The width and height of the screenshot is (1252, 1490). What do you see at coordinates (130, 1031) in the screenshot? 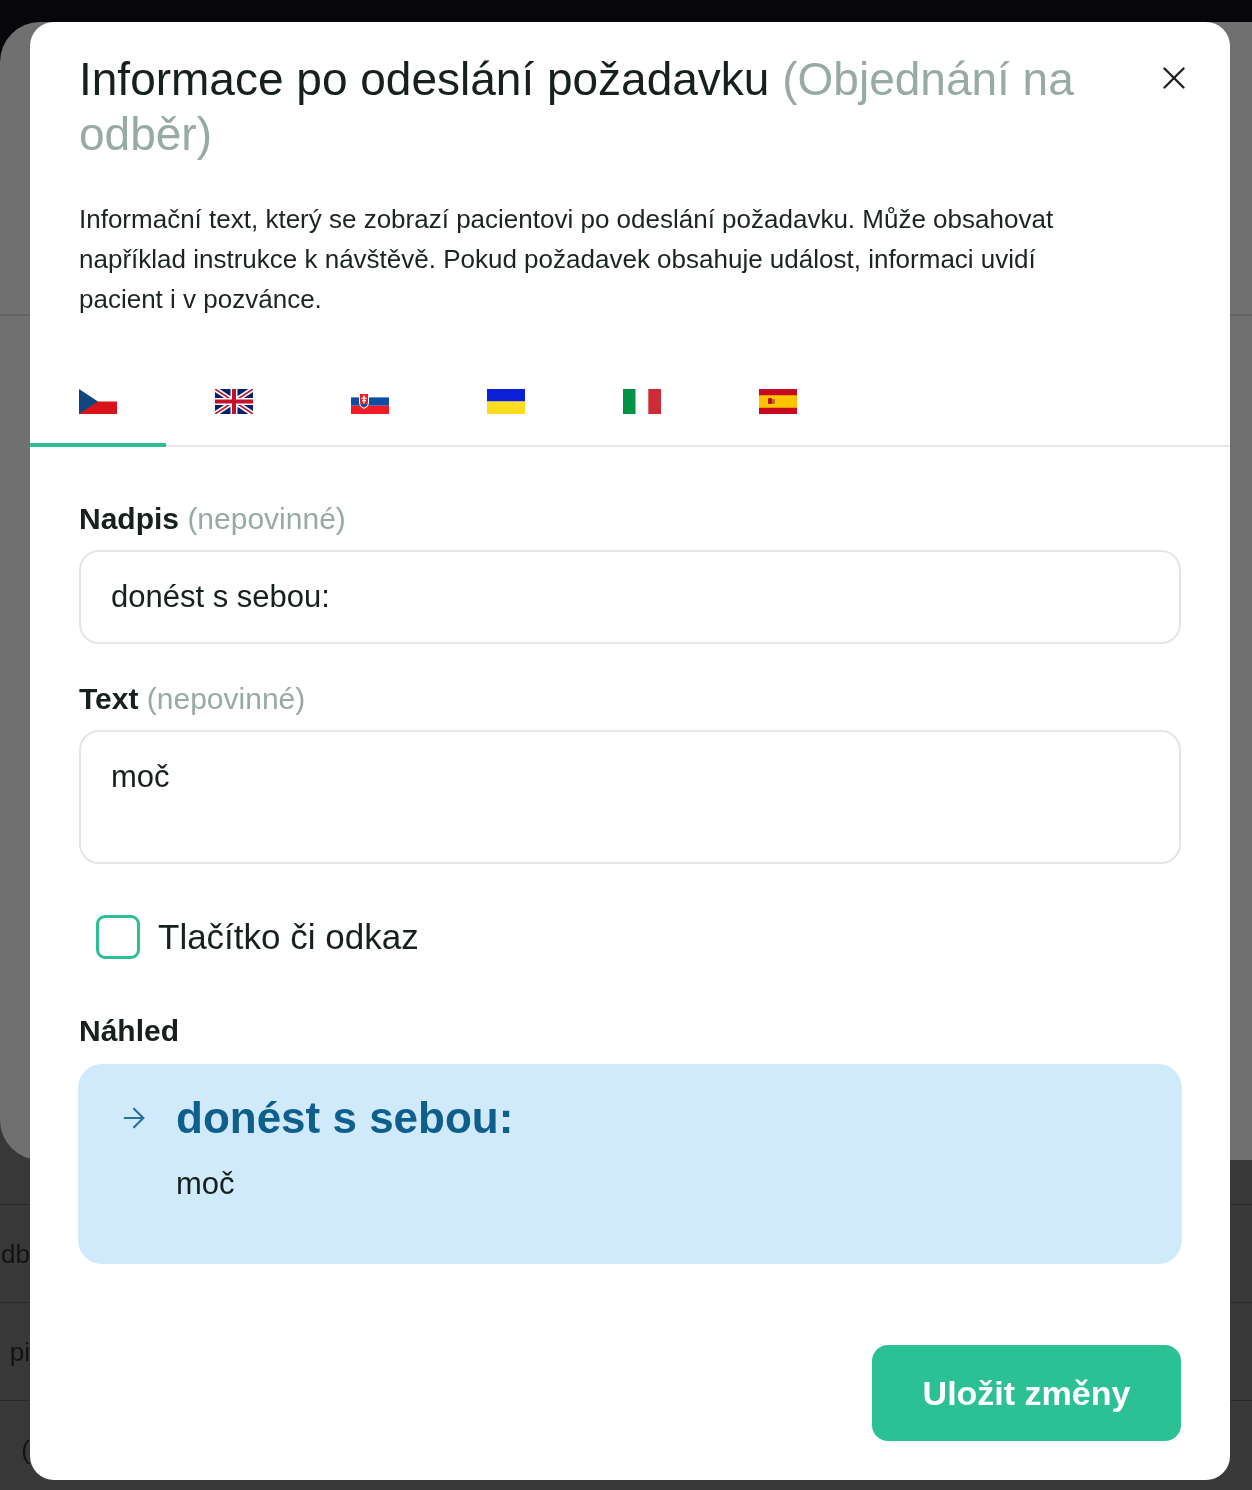
I see `preview-label: Náhled` at bounding box center [130, 1031].